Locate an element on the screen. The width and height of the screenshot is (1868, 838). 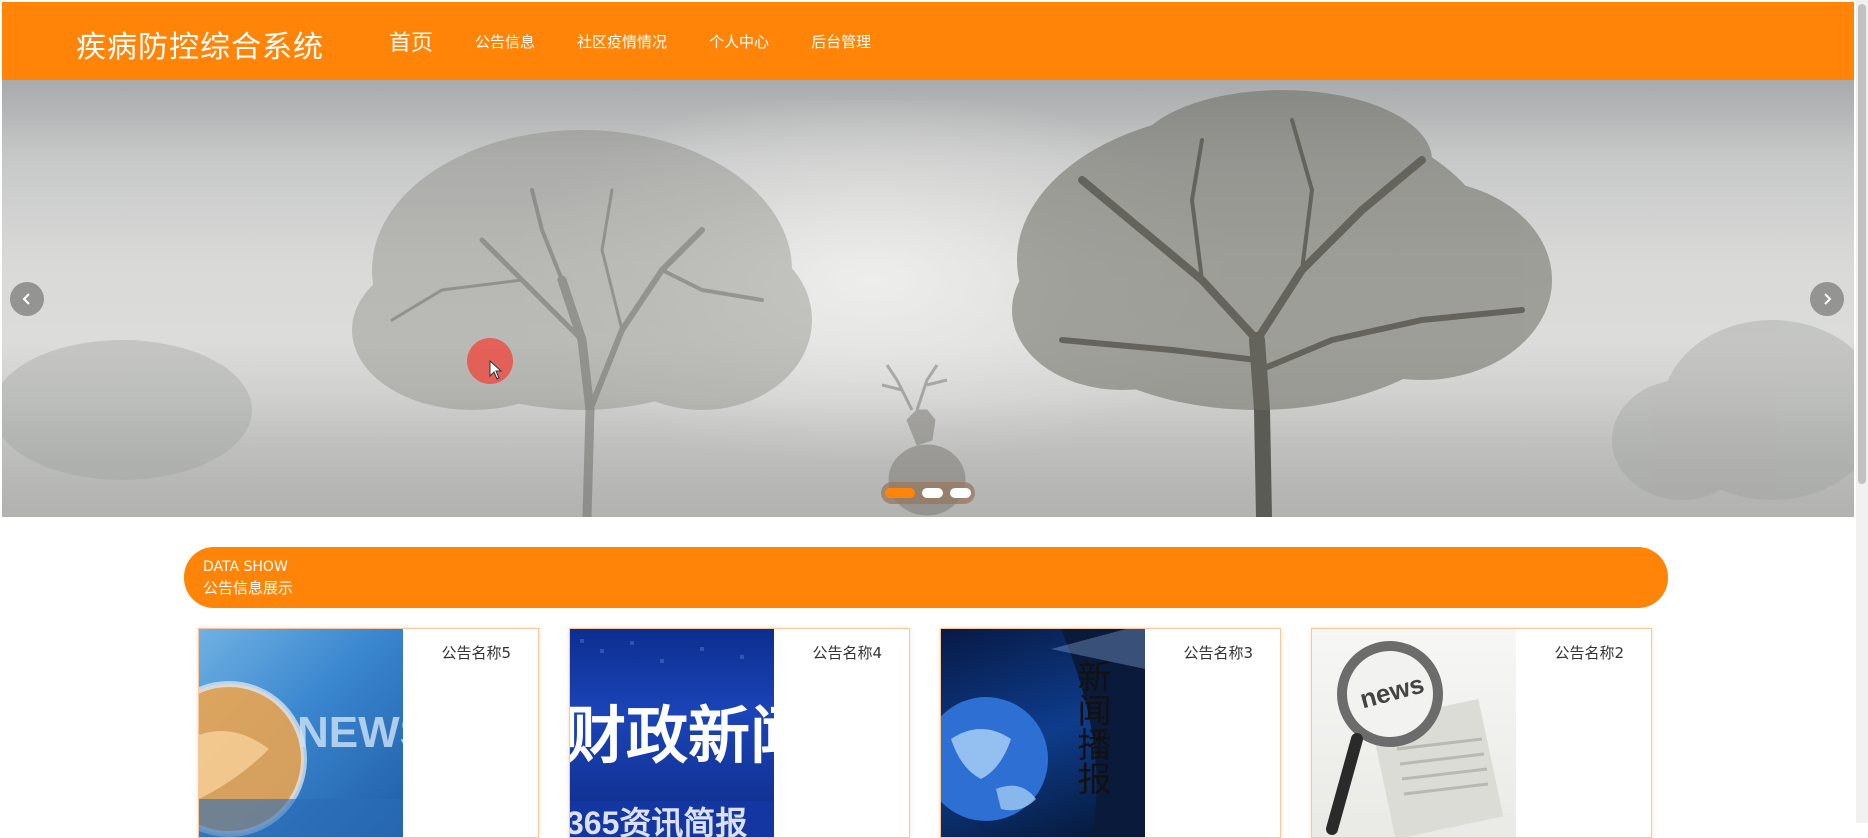
announcement-card: 财政新闻 365资讯简报 公告名称4 is located at coordinates (739, 733).